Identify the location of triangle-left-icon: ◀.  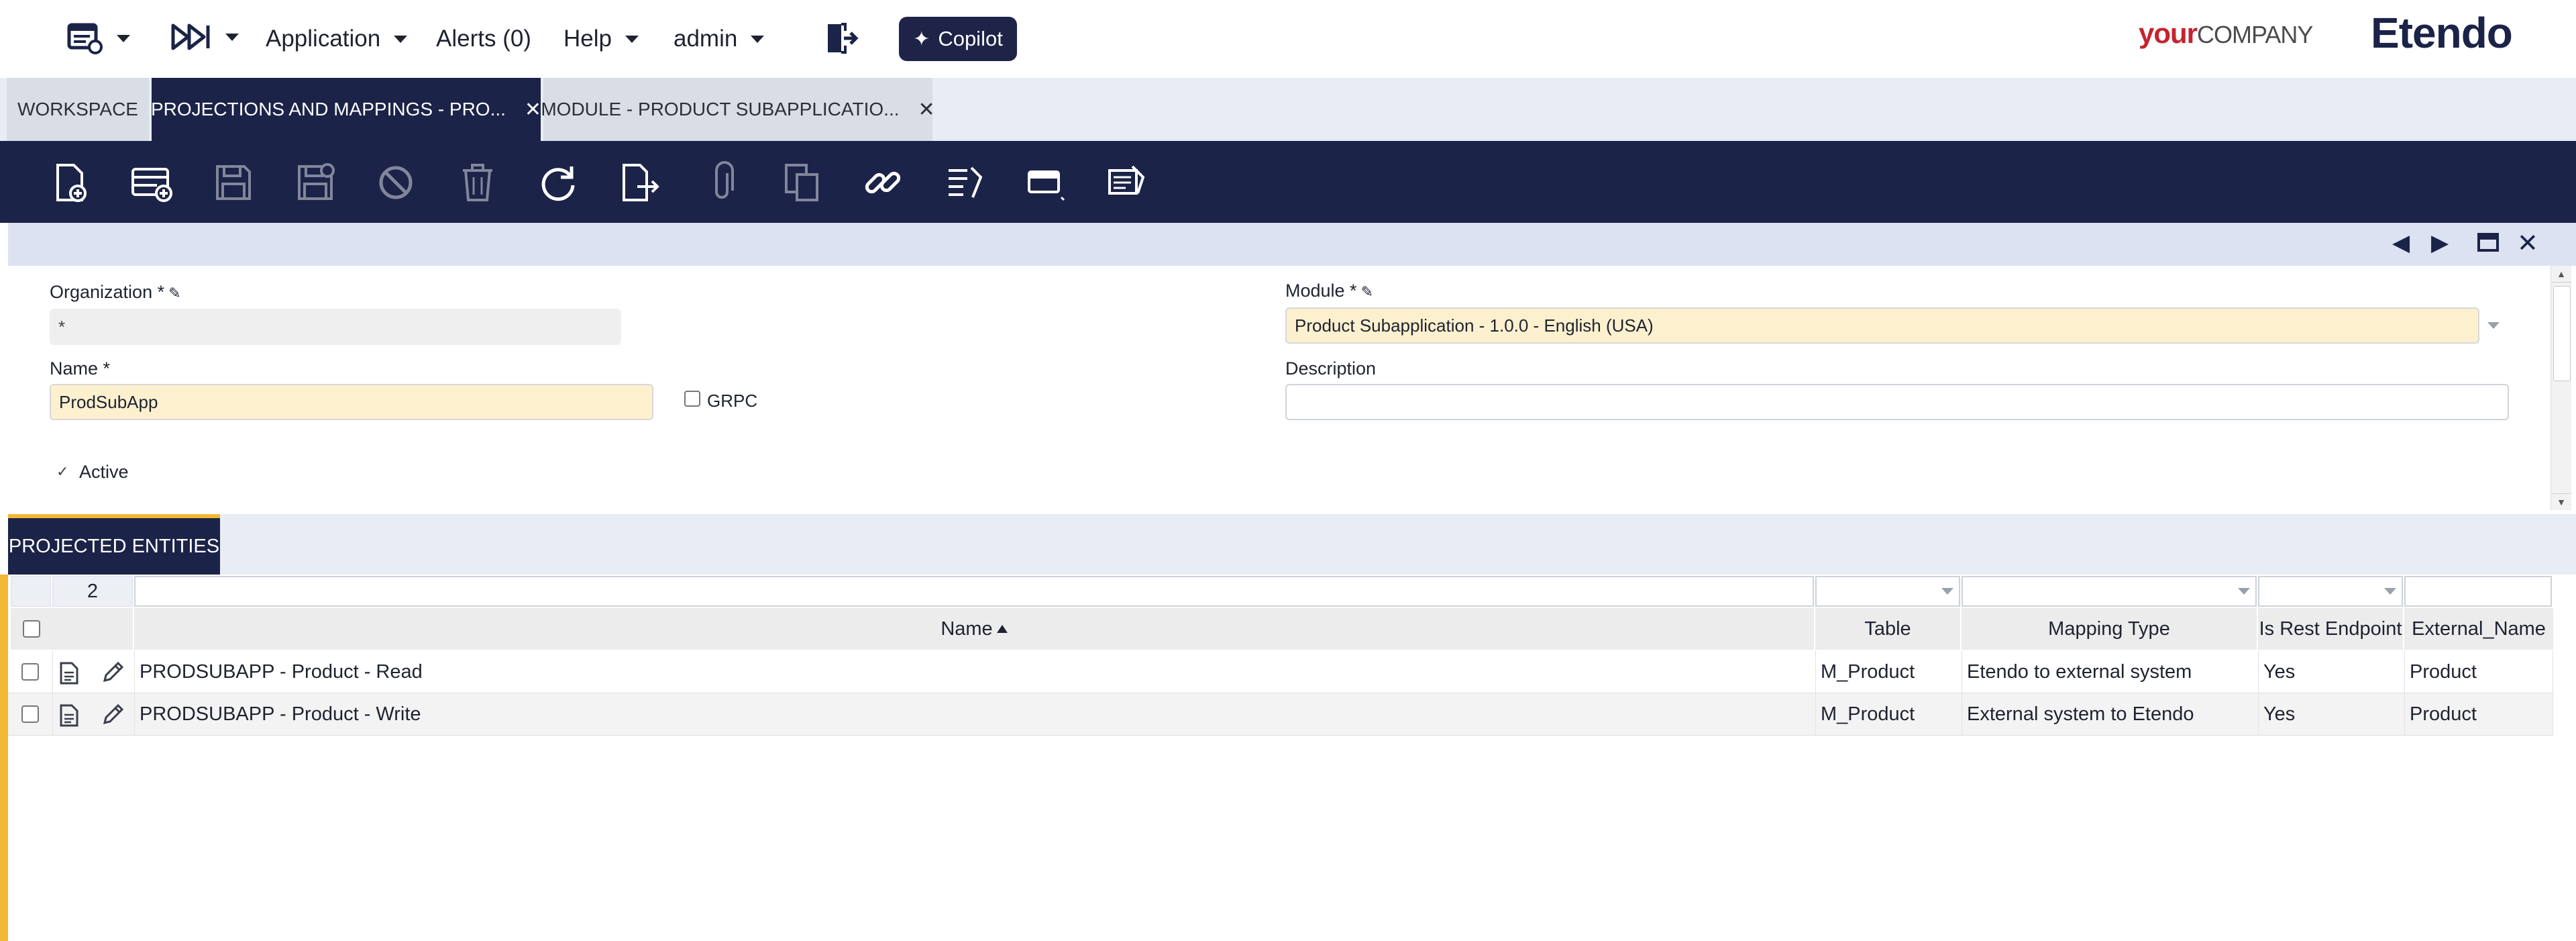
(2401, 243).